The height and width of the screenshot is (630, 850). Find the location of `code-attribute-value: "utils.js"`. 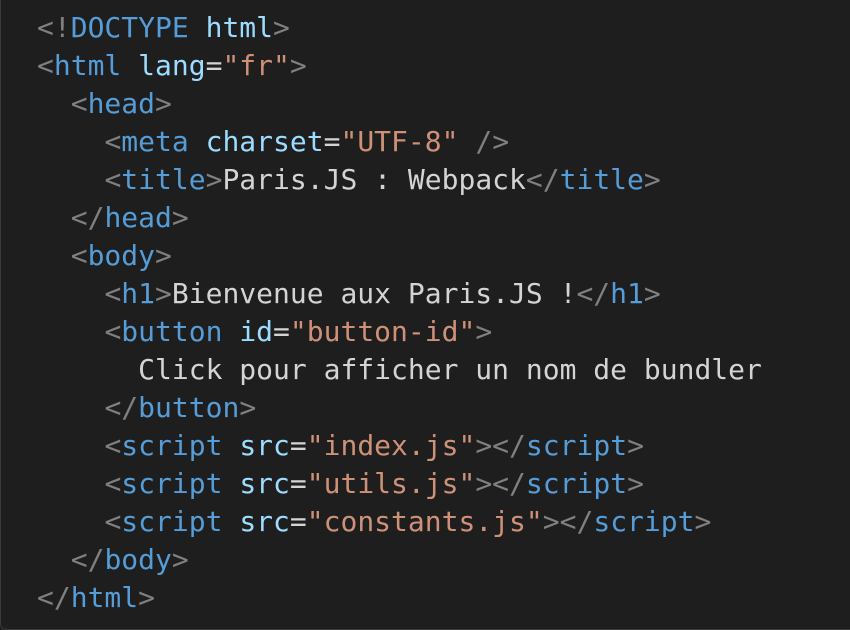

code-attribute-value: "utils.js" is located at coordinates (391, 483).